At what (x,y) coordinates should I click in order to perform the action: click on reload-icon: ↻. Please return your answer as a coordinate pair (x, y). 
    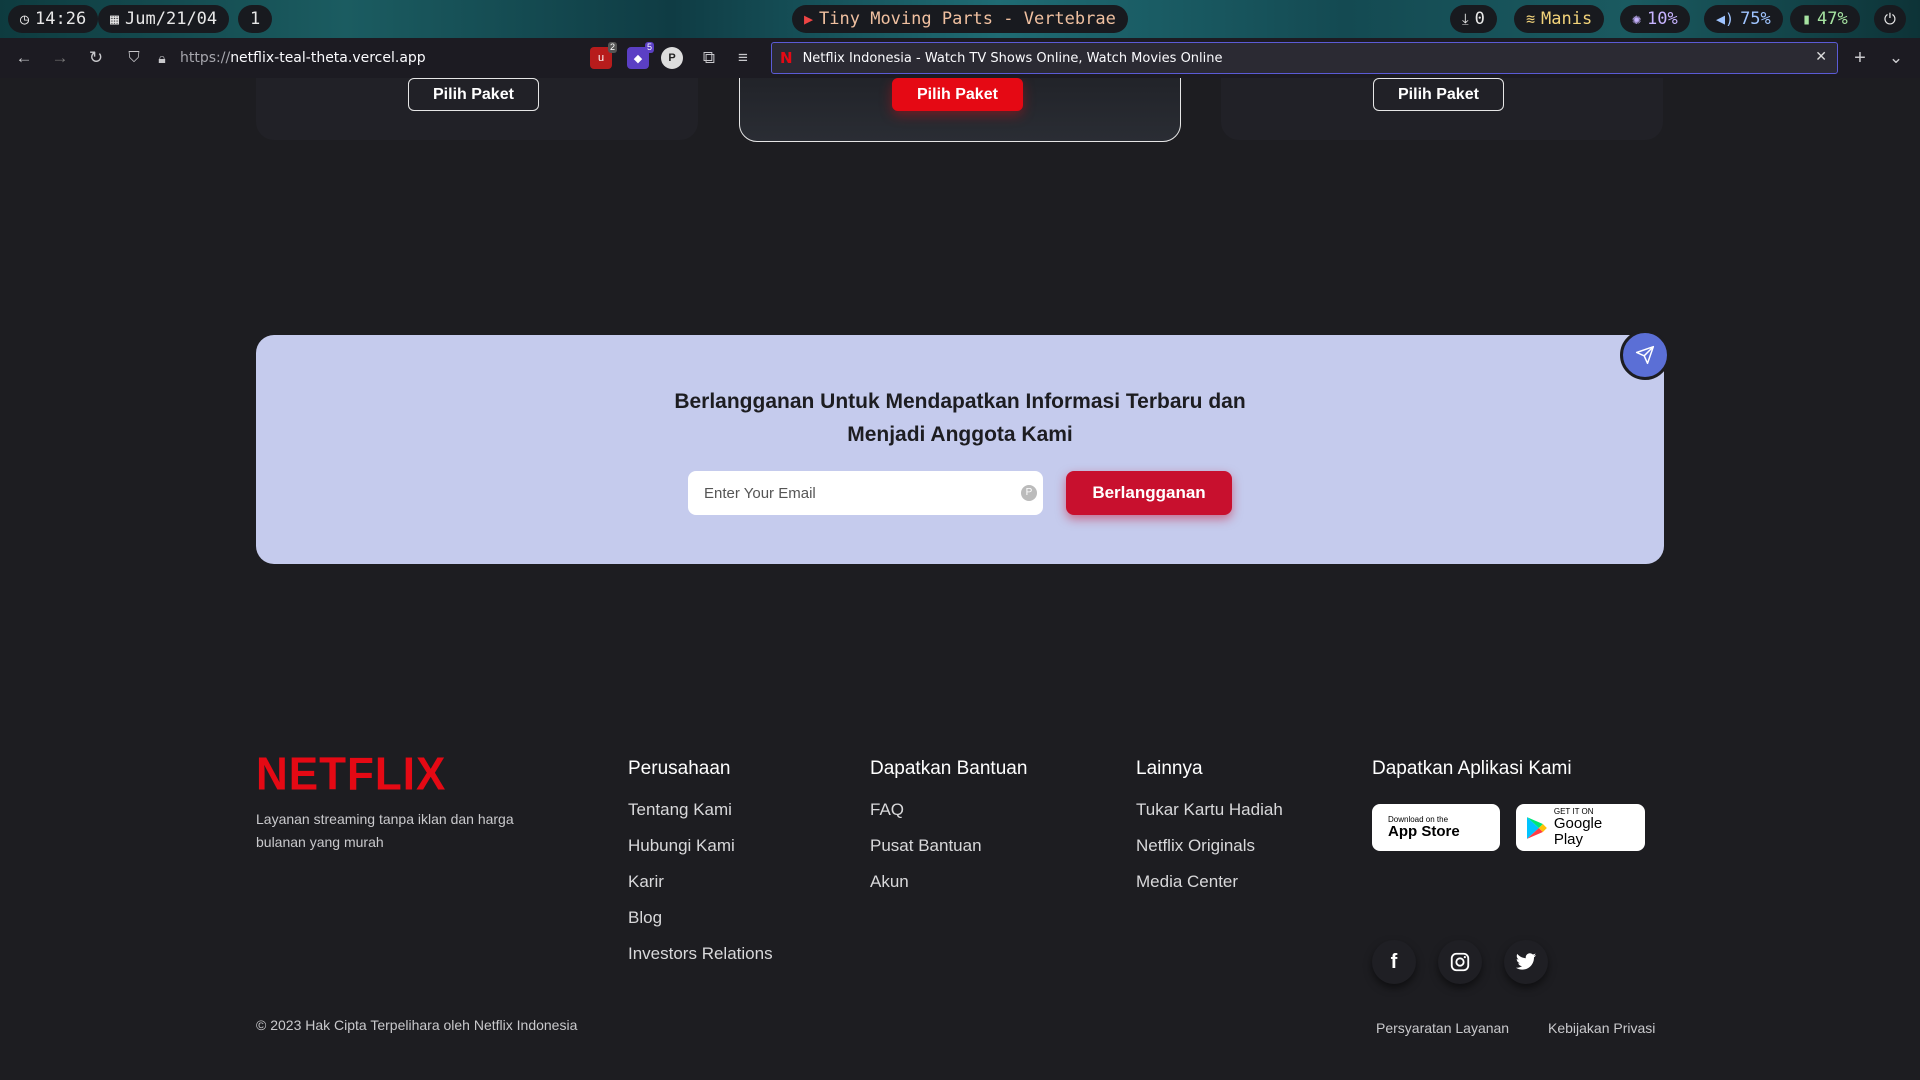
    Looking at the image, I should click on (96, 58).